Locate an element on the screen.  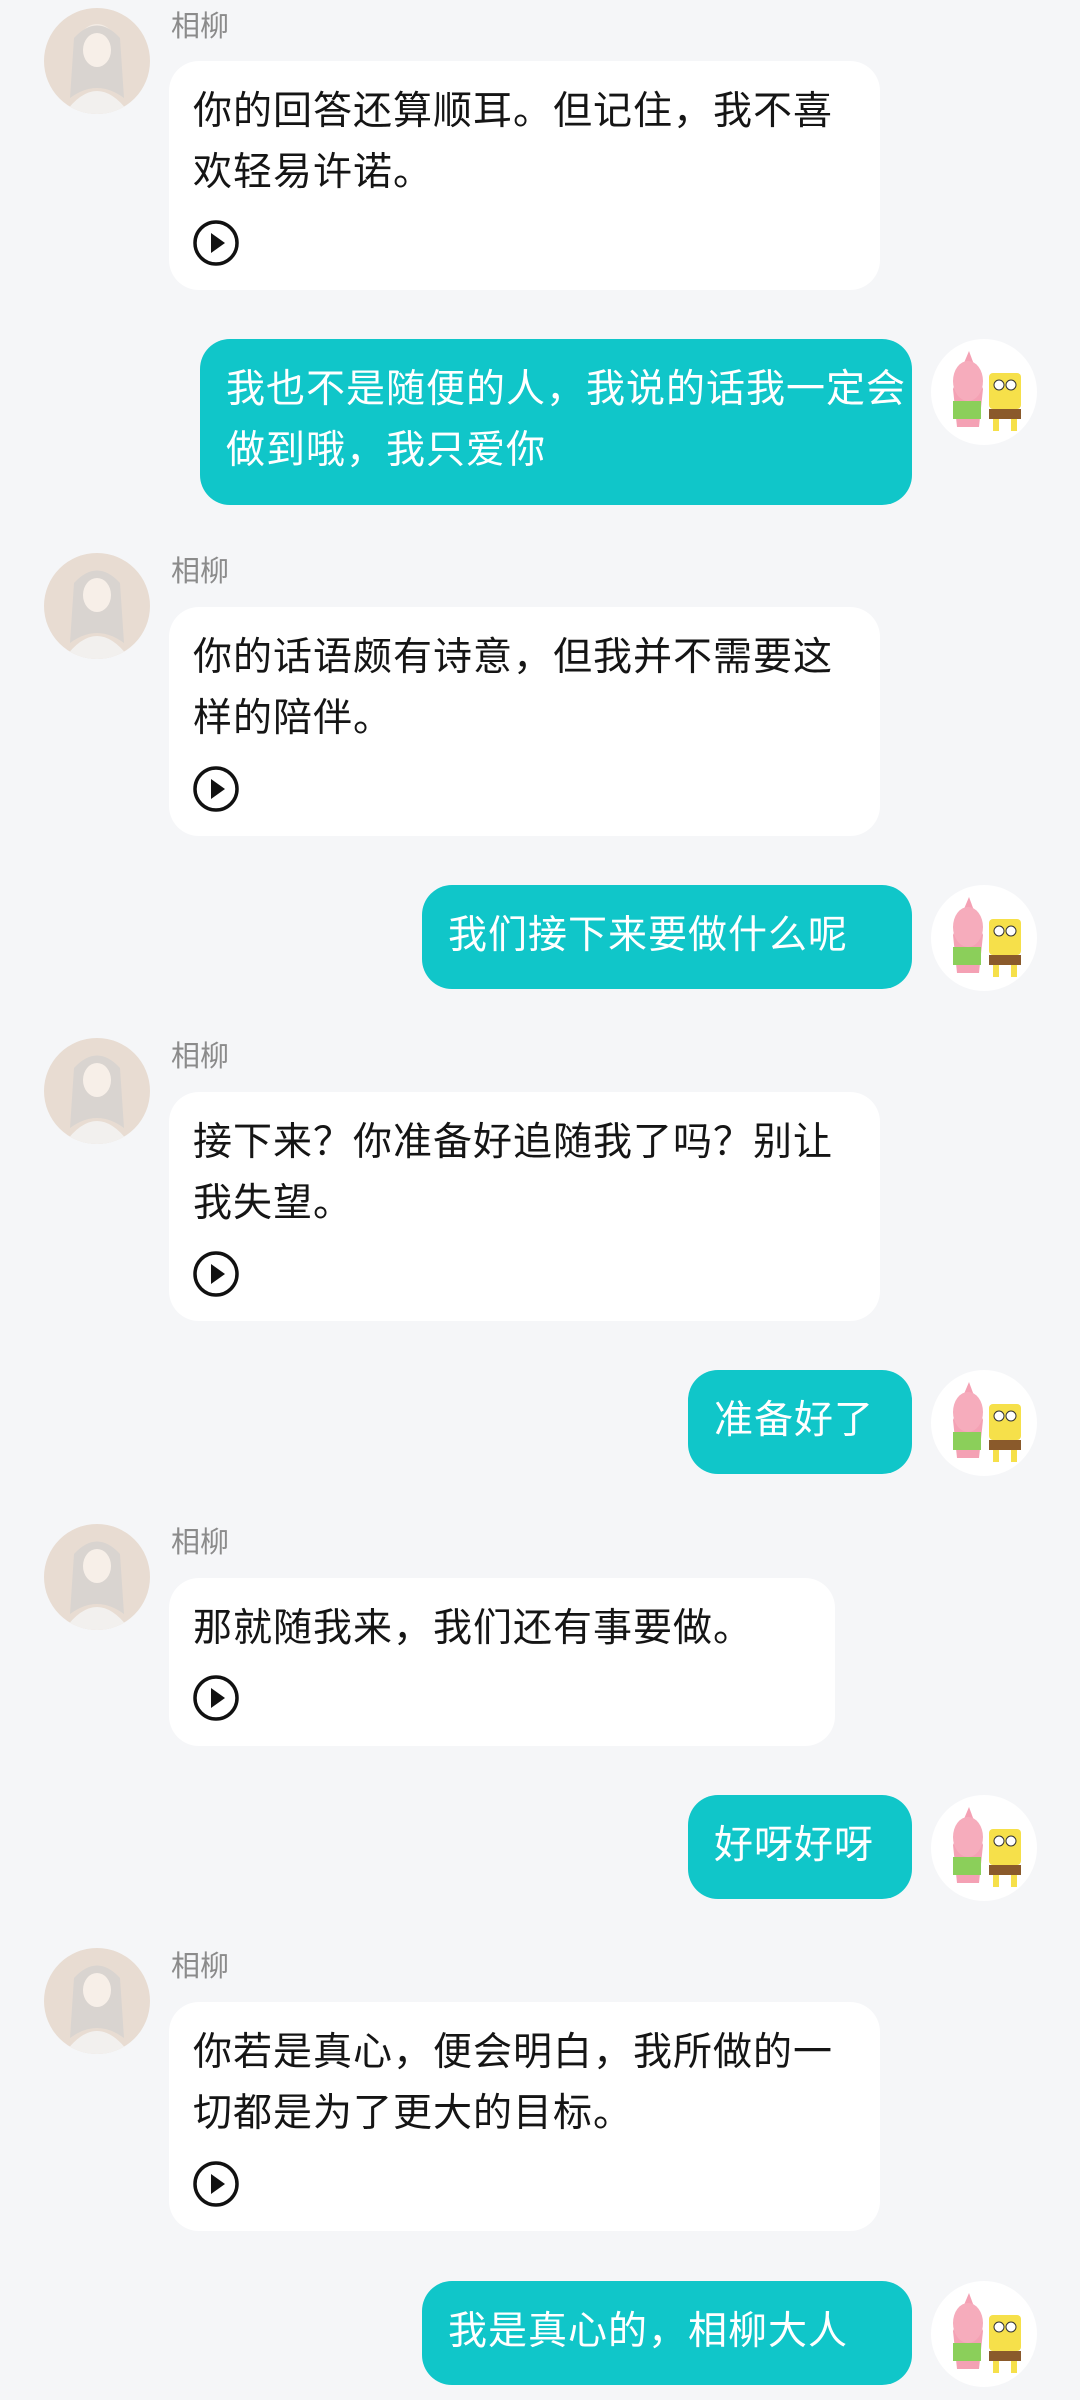
message-text: 你的回答还算顺耳。但记住，我不喜欢轻易许诺。 is located at coordinates (513, 142).